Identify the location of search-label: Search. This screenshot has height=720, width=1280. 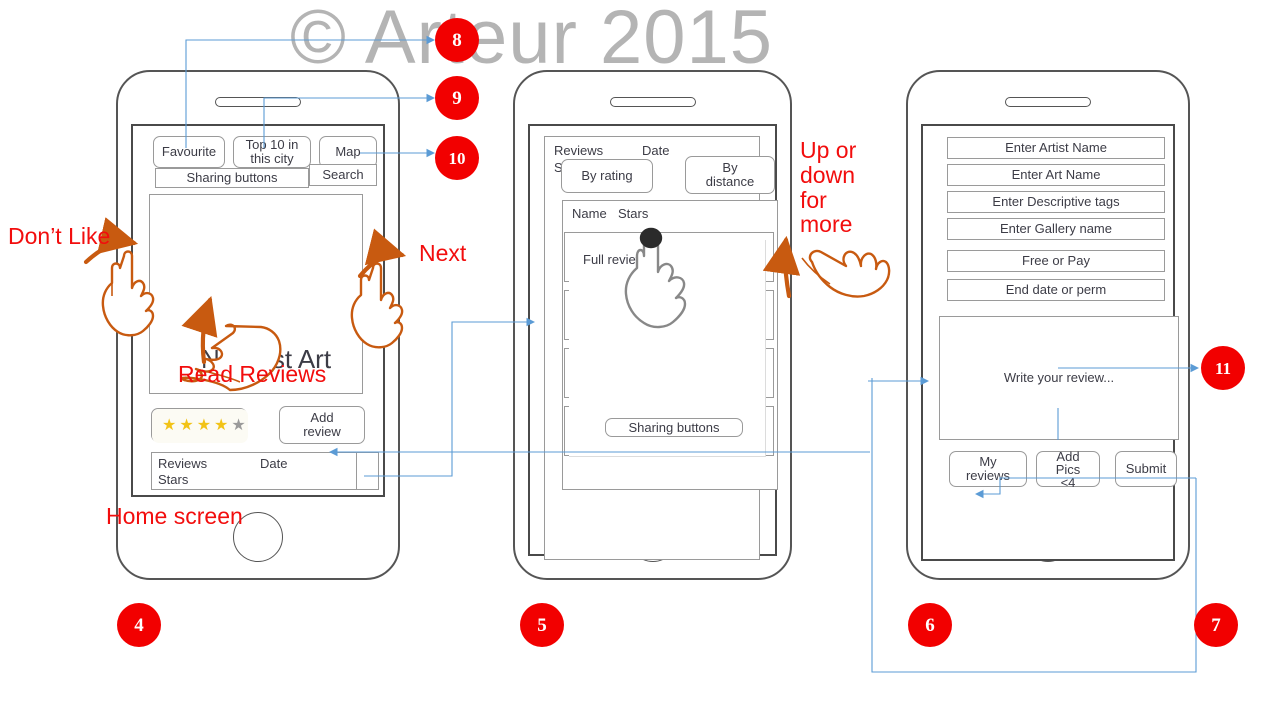
(343, 175).